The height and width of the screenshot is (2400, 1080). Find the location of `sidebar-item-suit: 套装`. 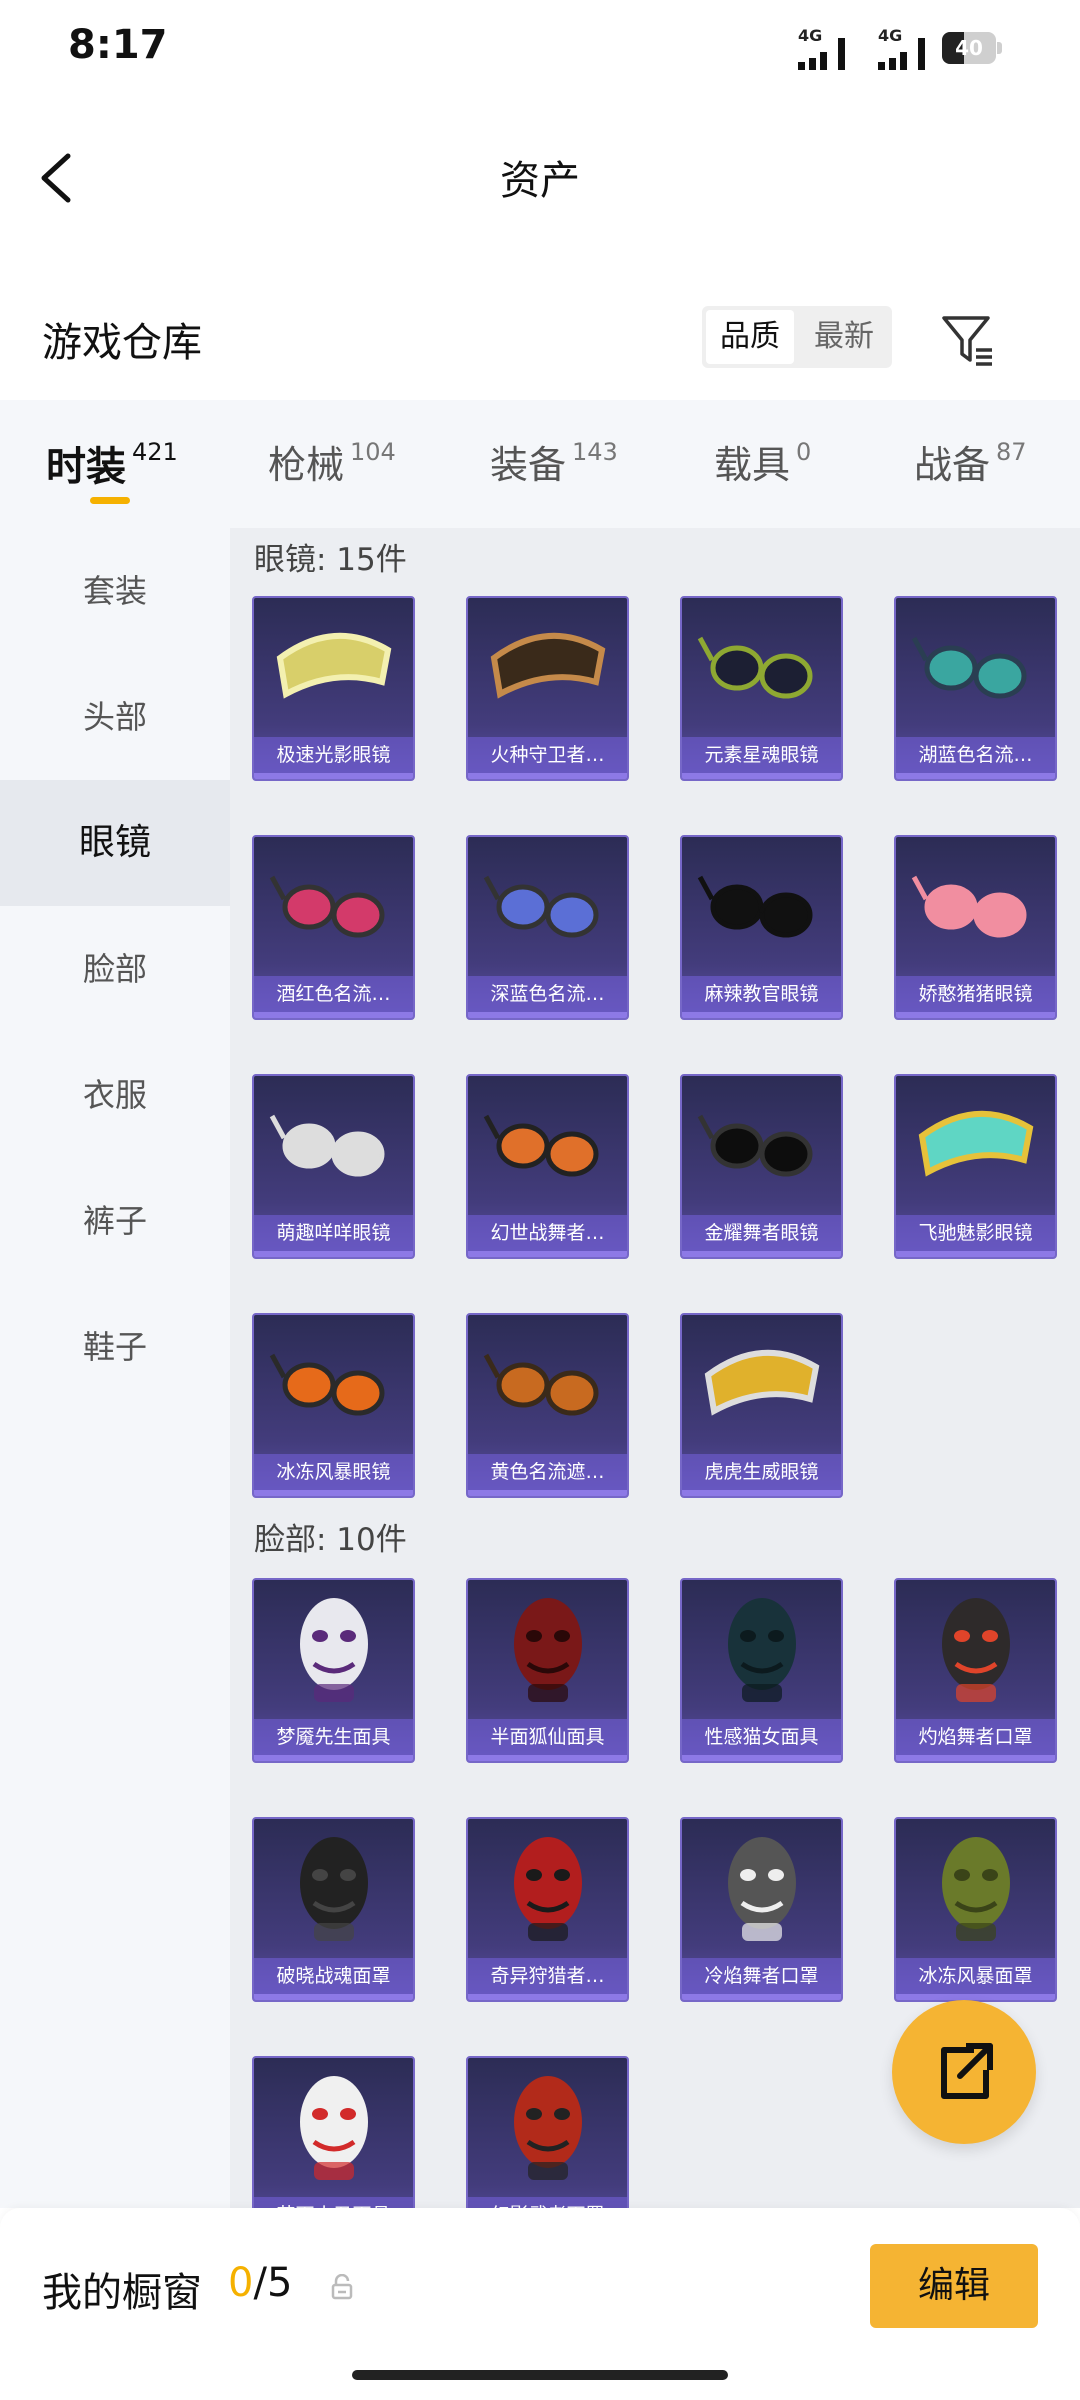

sidebar-item-suit: 套装 is located at coordinates (115, 591).